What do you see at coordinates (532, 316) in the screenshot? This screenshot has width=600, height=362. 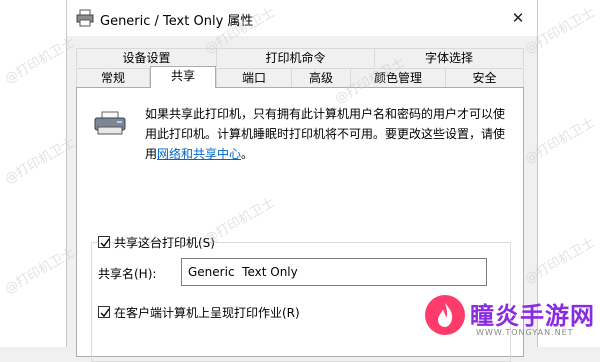 I see `brand-name: 瞳炎手游网` at bounding box center [532, 316].